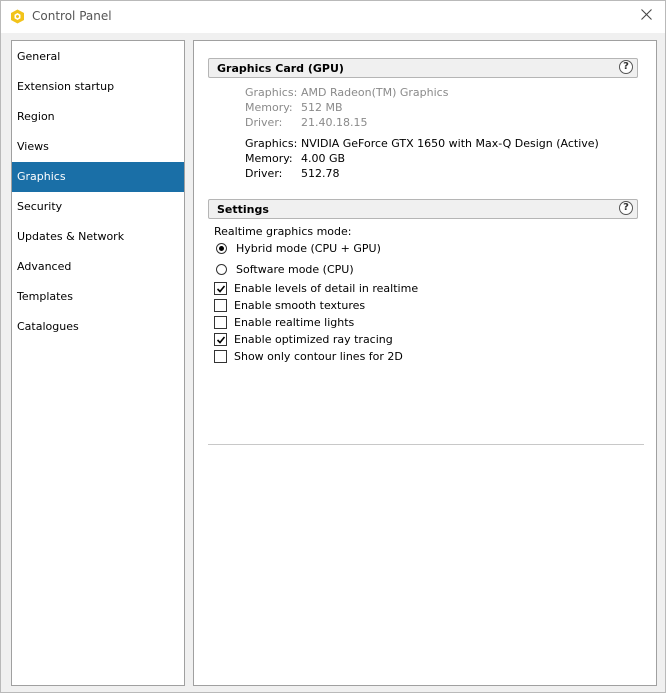  What do you see at coordinates (375, 92) in the screenshot?
I see `gpu-1-graphics-value: AMD Radeon(TM) Graphics` at bounding box center [375, 92].